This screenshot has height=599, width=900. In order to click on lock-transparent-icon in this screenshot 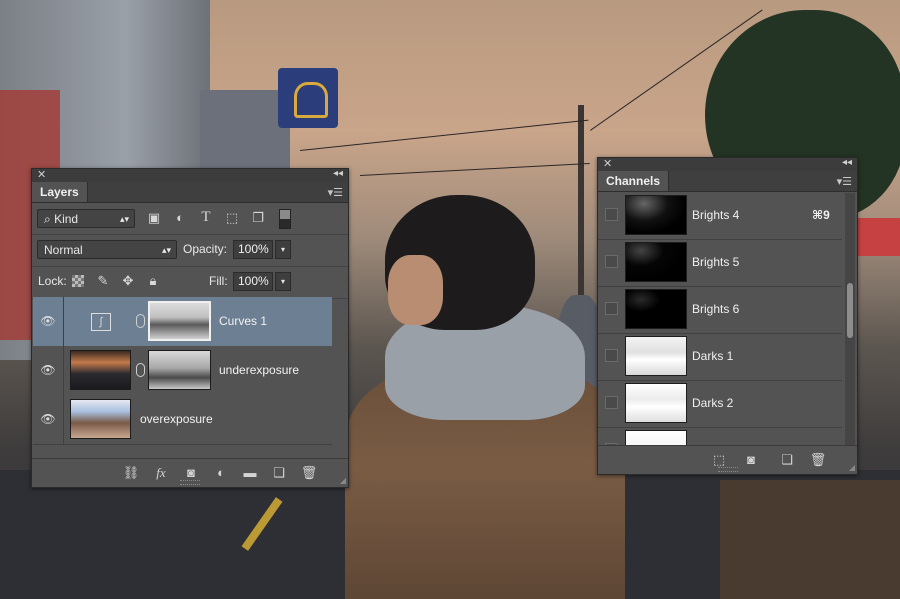, I will do `click(78, 281)`.